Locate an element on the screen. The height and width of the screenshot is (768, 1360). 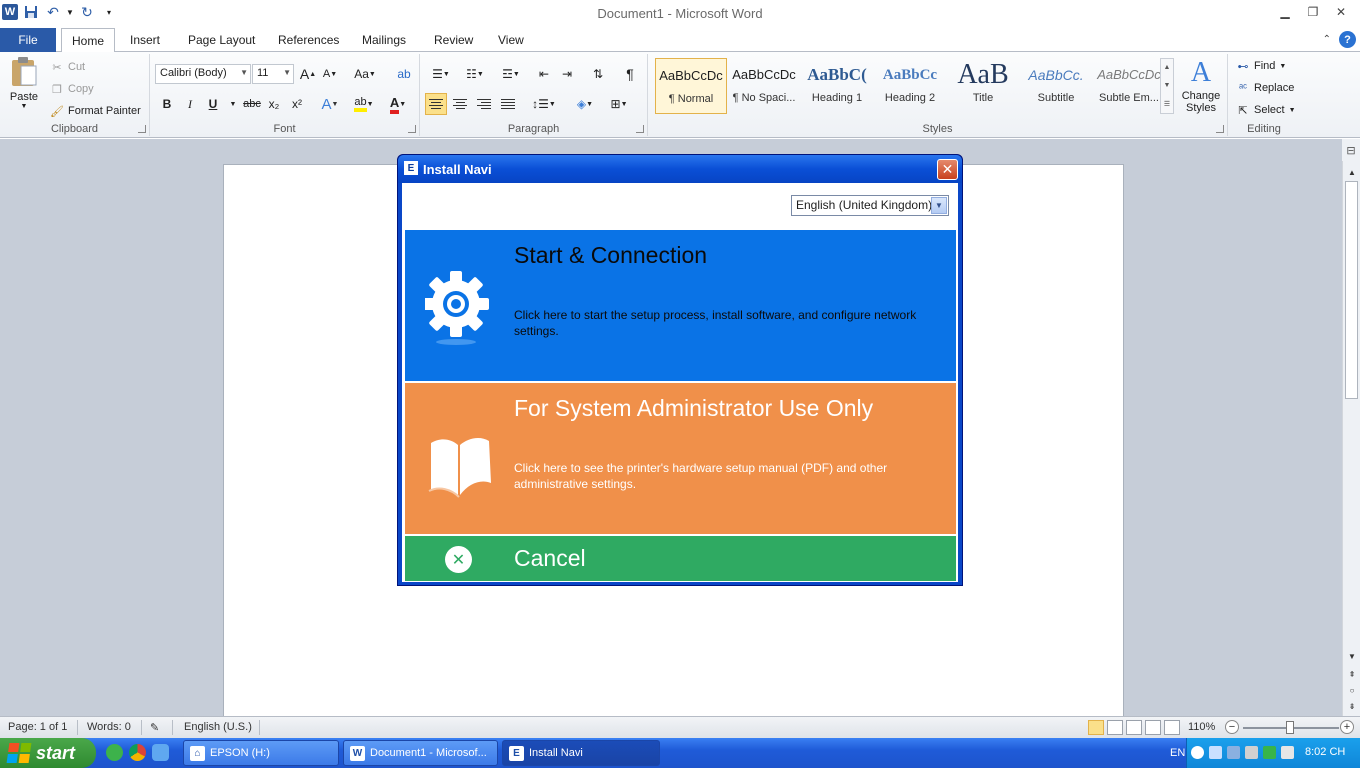
scrollbar-thumb is located at coordinates (1351, 290).